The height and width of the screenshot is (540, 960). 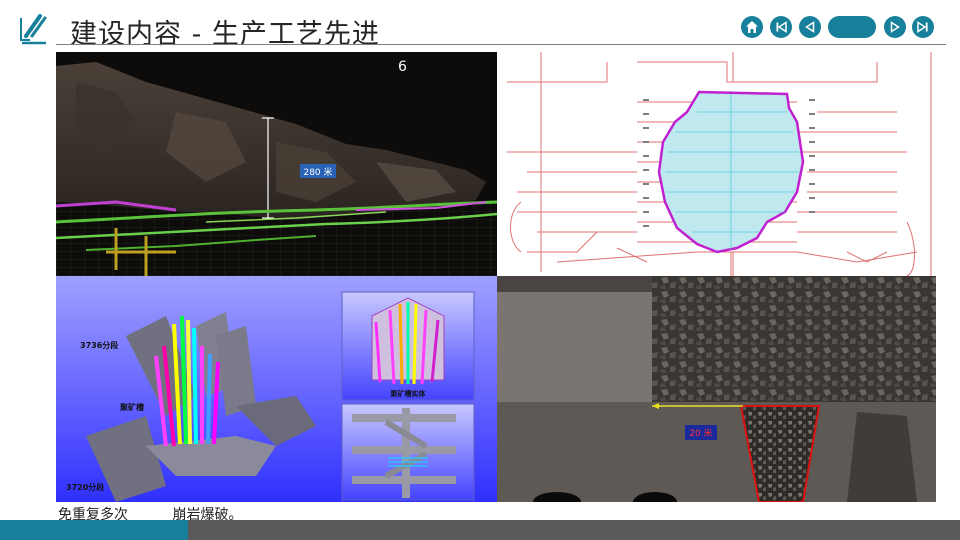 What do you see at coordinates (402, 67) in the screenshot?
I see `page-number: 6` at bounding box center [402, 67].